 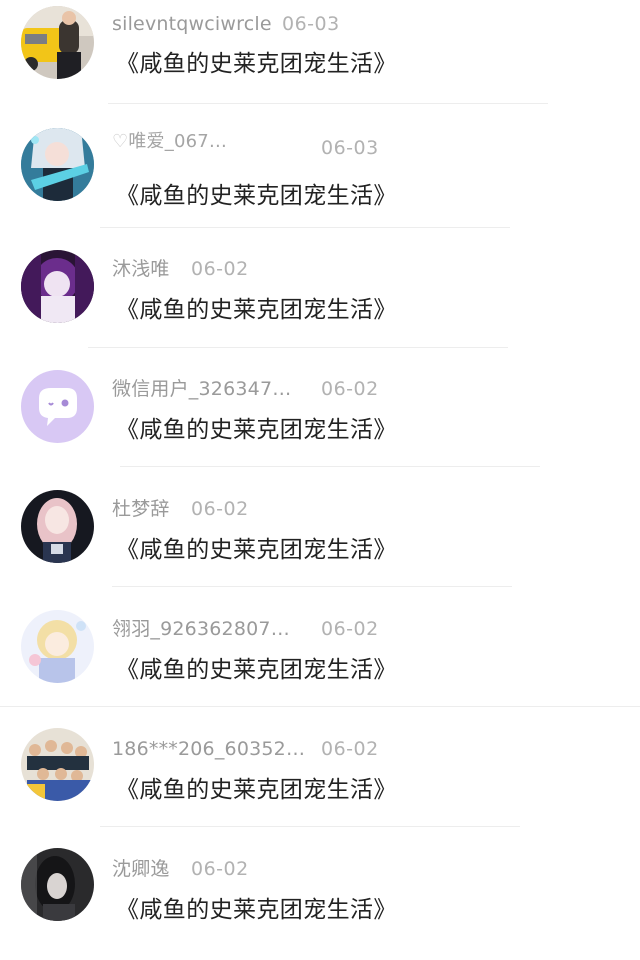 I want to click on group-photo-avatar, so click(x=57, y=764).